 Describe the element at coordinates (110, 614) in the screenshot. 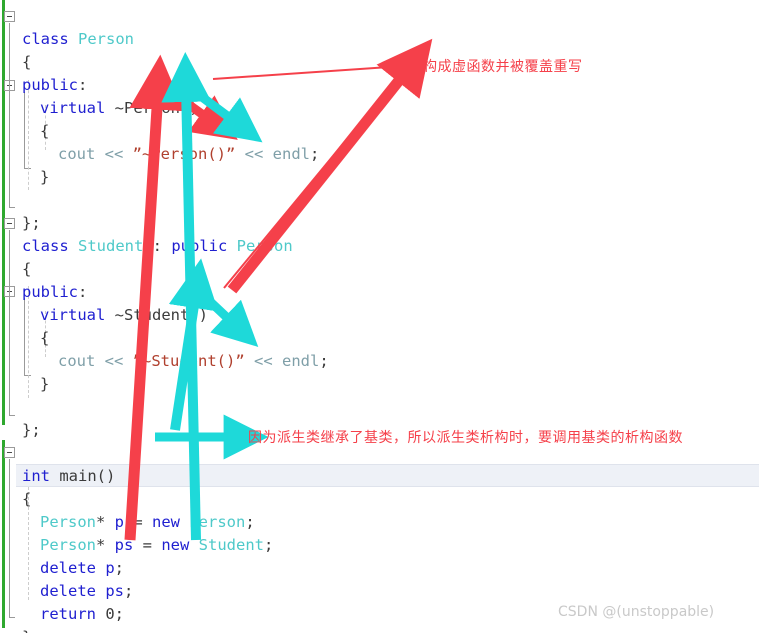

I see `code-token: 0` at that location.